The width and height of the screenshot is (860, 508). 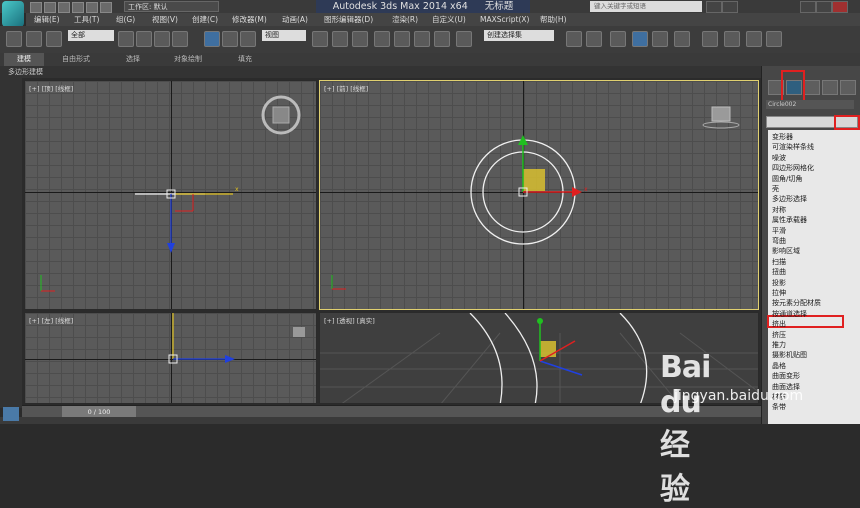 What do you see at coordinates (775, 189) in the screenshot?
I see `modifier-item: 壳` at bounding box center [775, 189].